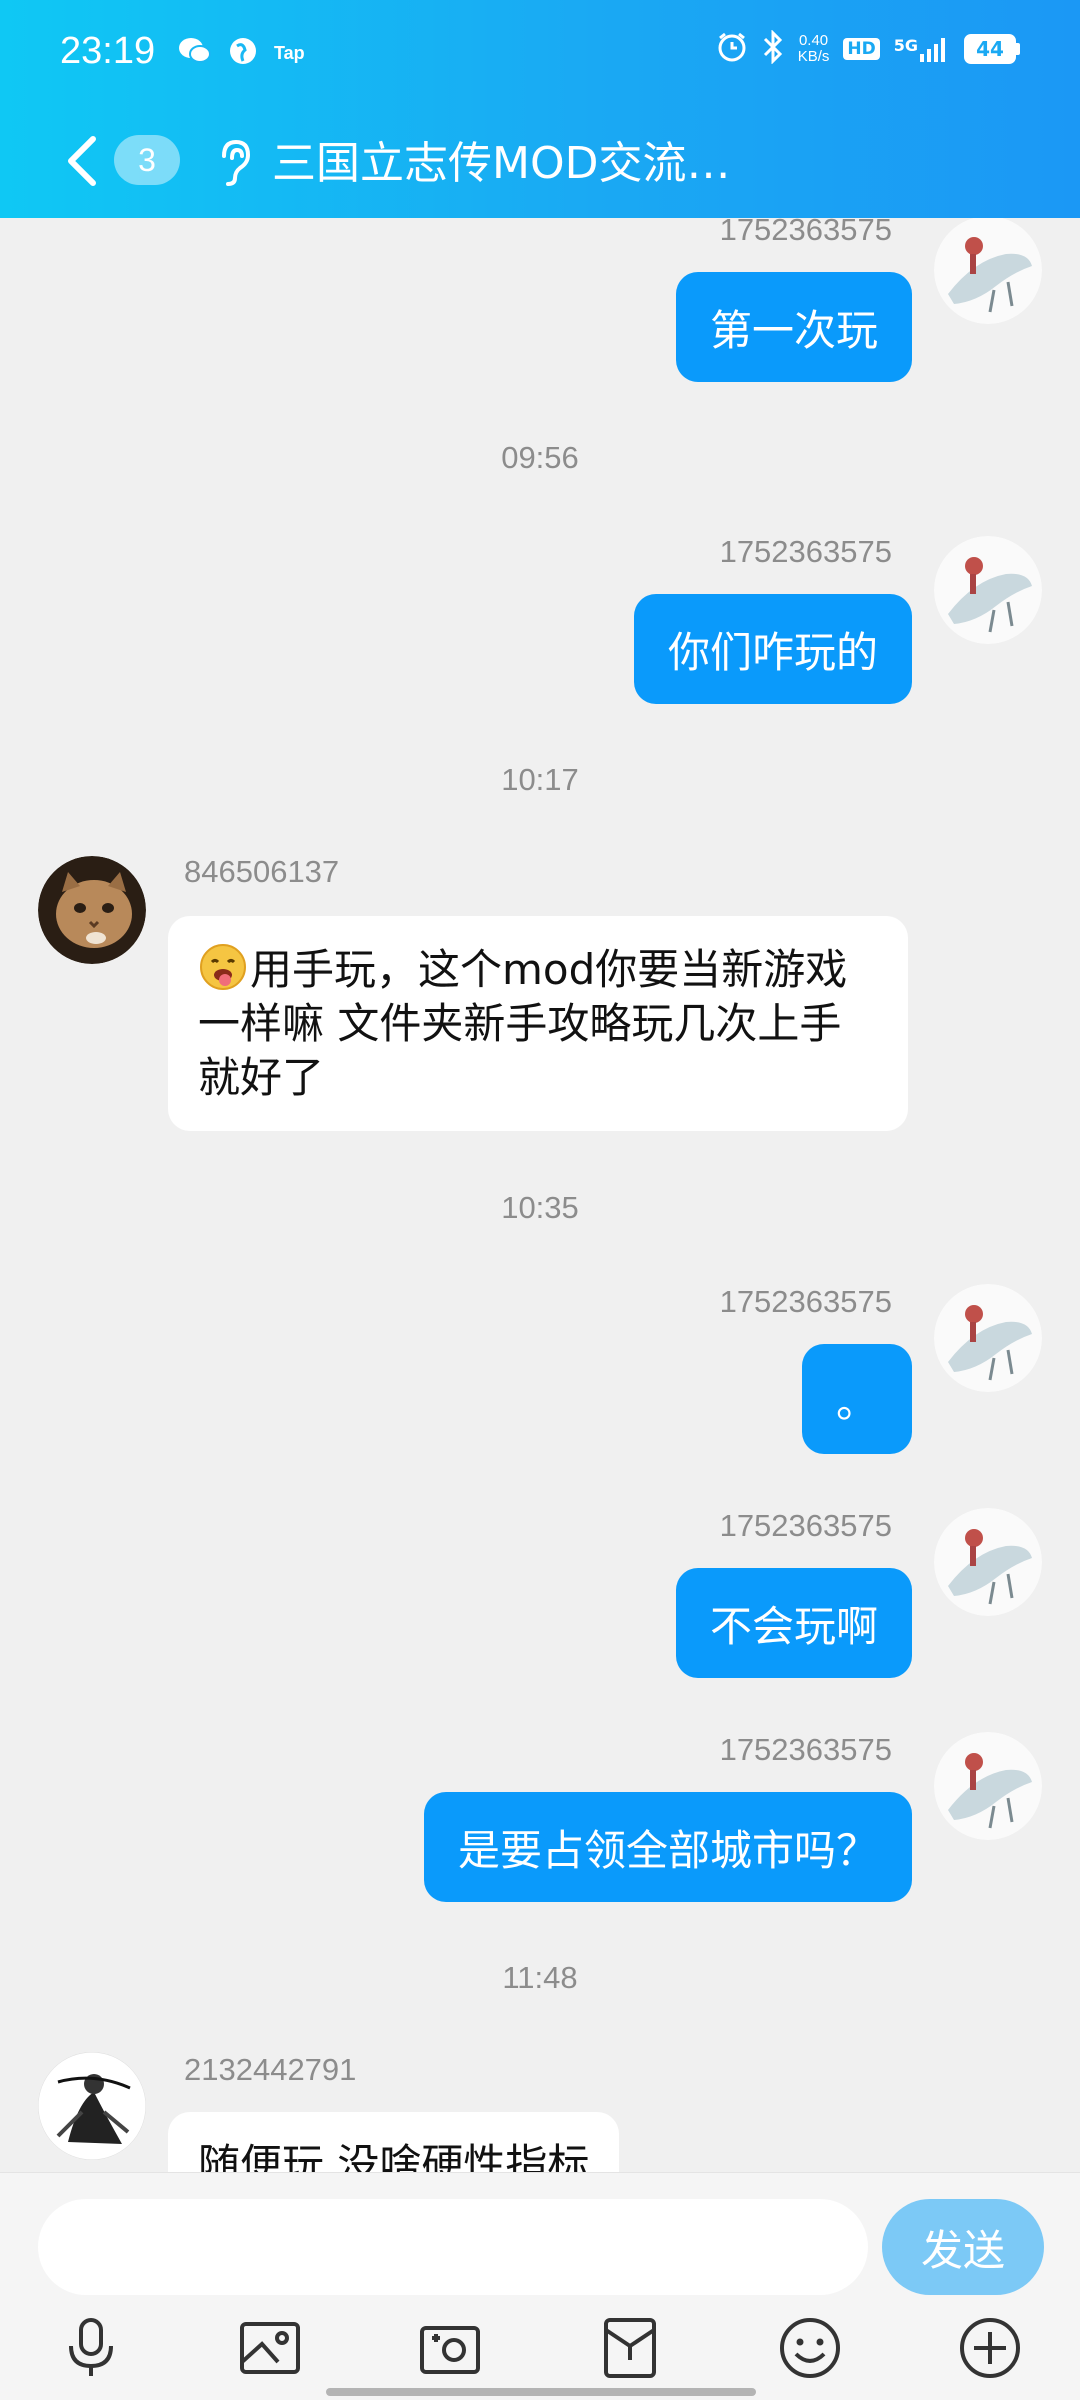 The height and width of the screenshot is (2400, 1080). Describe the element at coordinates (861, 49) in the screenshot. I see `hd-badge: HD` at that location.